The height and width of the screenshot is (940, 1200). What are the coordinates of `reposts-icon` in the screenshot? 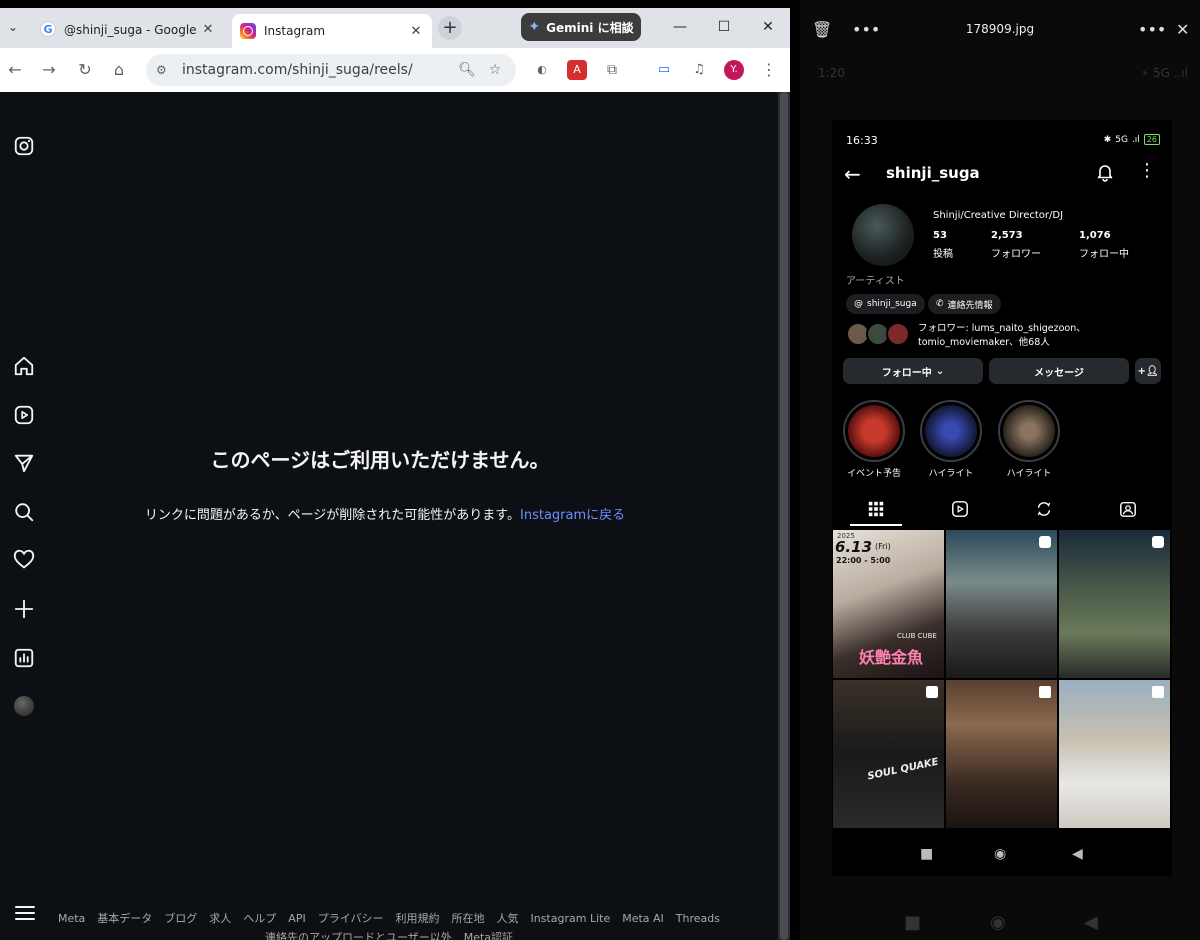 It's located at (1044, 509).